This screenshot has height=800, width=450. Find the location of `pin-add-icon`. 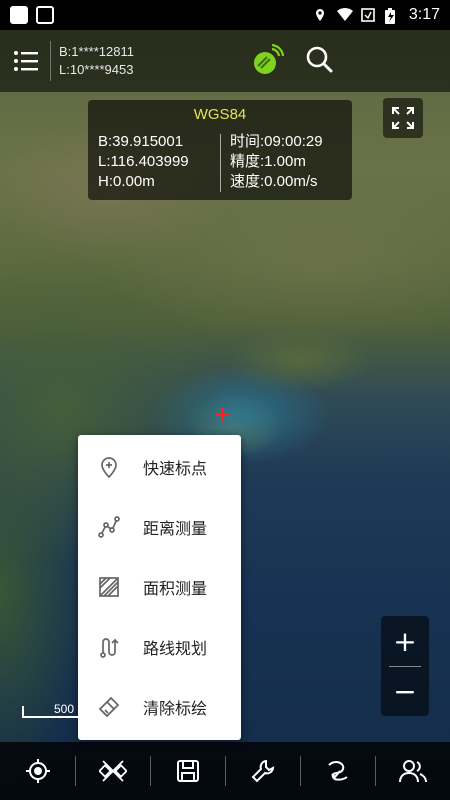

pin-add-icon is located at coordinates (109, 467).